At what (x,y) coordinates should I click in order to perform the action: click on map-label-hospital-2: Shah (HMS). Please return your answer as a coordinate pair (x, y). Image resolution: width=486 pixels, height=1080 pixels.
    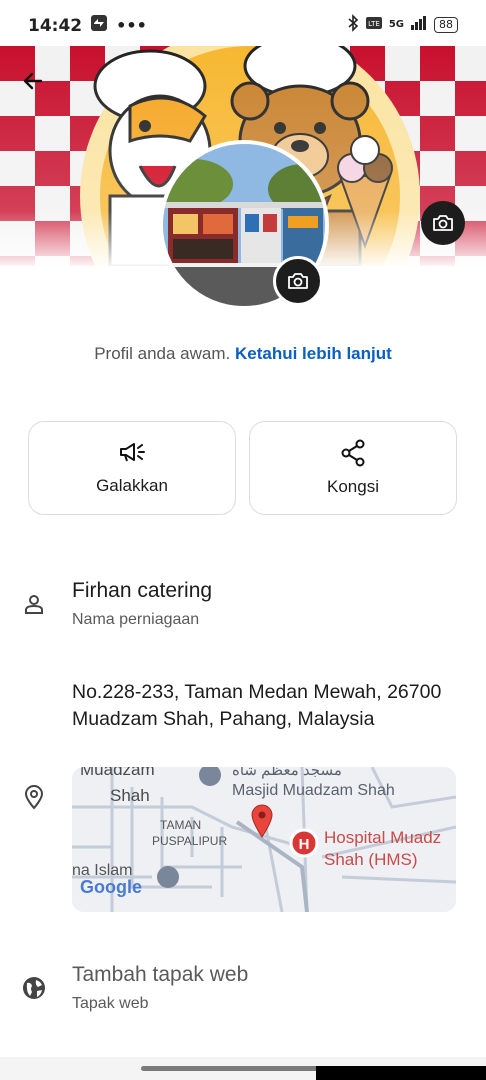
    Looking at the image, I should click on (371, 859).